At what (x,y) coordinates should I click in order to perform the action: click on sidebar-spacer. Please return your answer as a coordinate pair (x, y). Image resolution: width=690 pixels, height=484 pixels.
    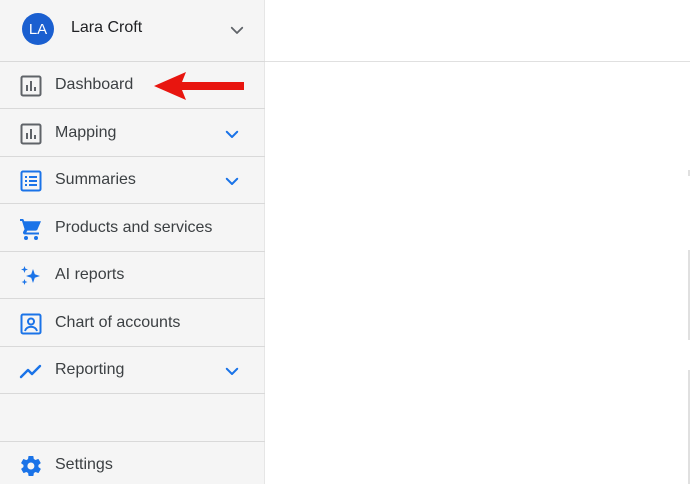
    Looking at the image, I should click on (132, 418).